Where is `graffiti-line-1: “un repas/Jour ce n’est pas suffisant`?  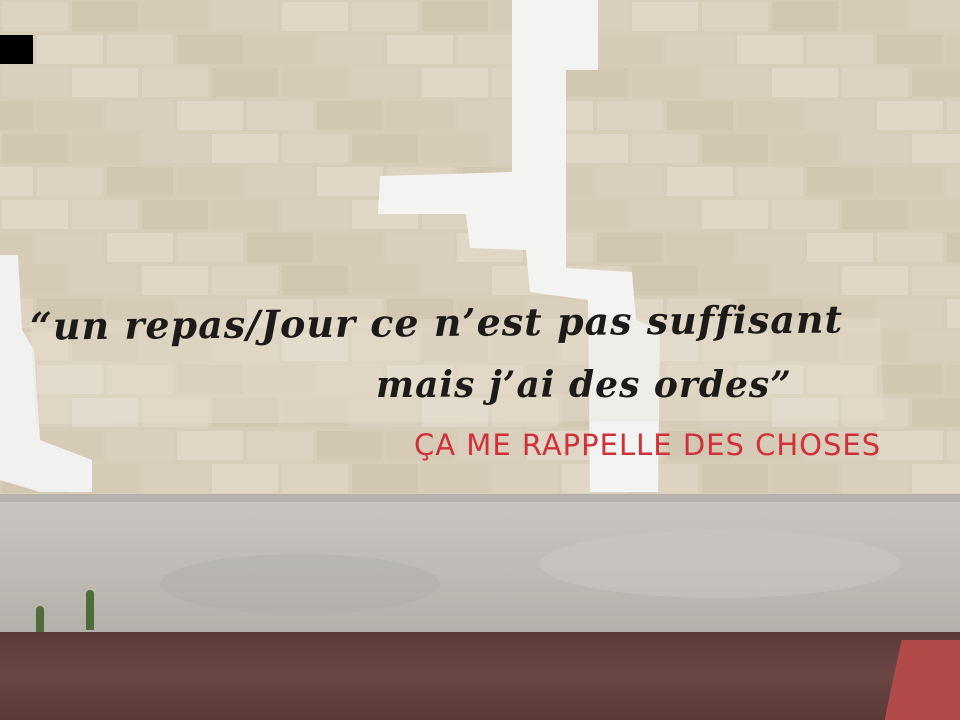 graffiti-line-1: “un repas/Jour ce n’est pas suffisant is located at coordinates (436, 322).